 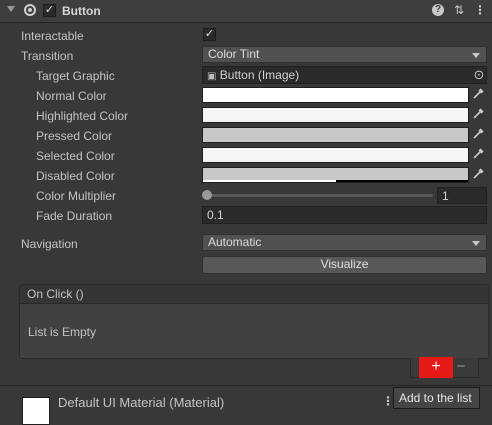 I want to click on selected-color-swatch, so click(x=335, y=155).